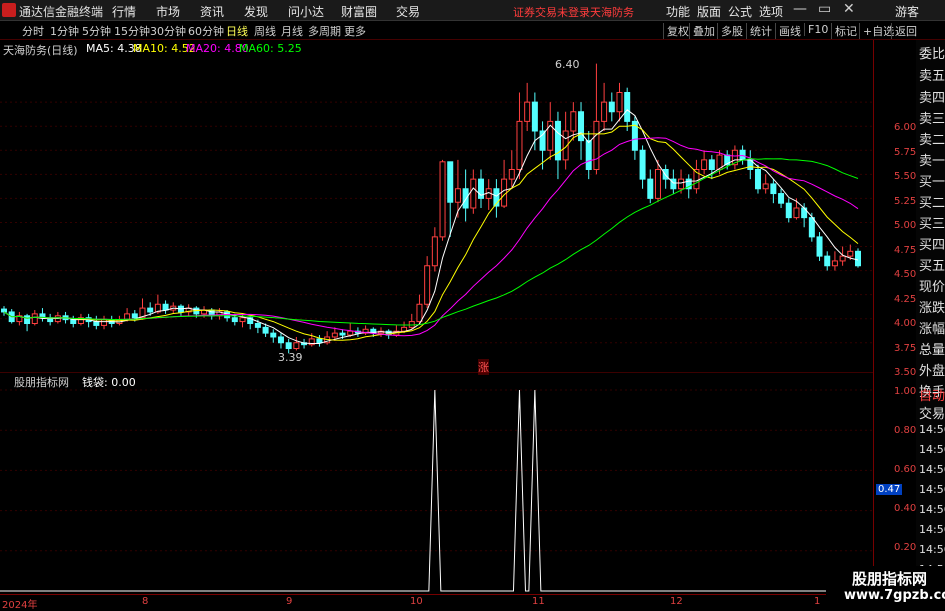 The width and height of the screenshot is (945, 611). Describe the element at coordinates (96, 31) in the screenshot. I see `tab-5min: 5分钟` at that location.